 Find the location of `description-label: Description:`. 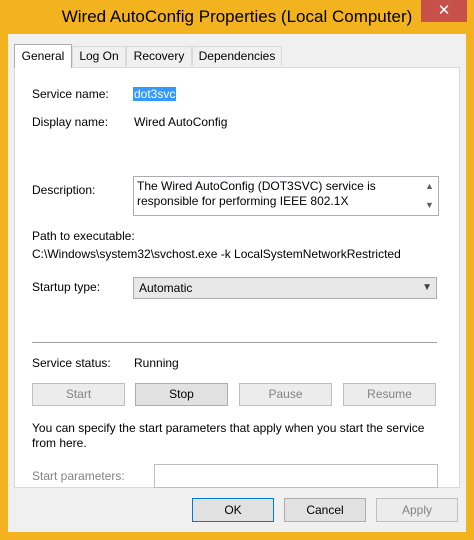

description-label: Description: is located at coordinates (64, 190).